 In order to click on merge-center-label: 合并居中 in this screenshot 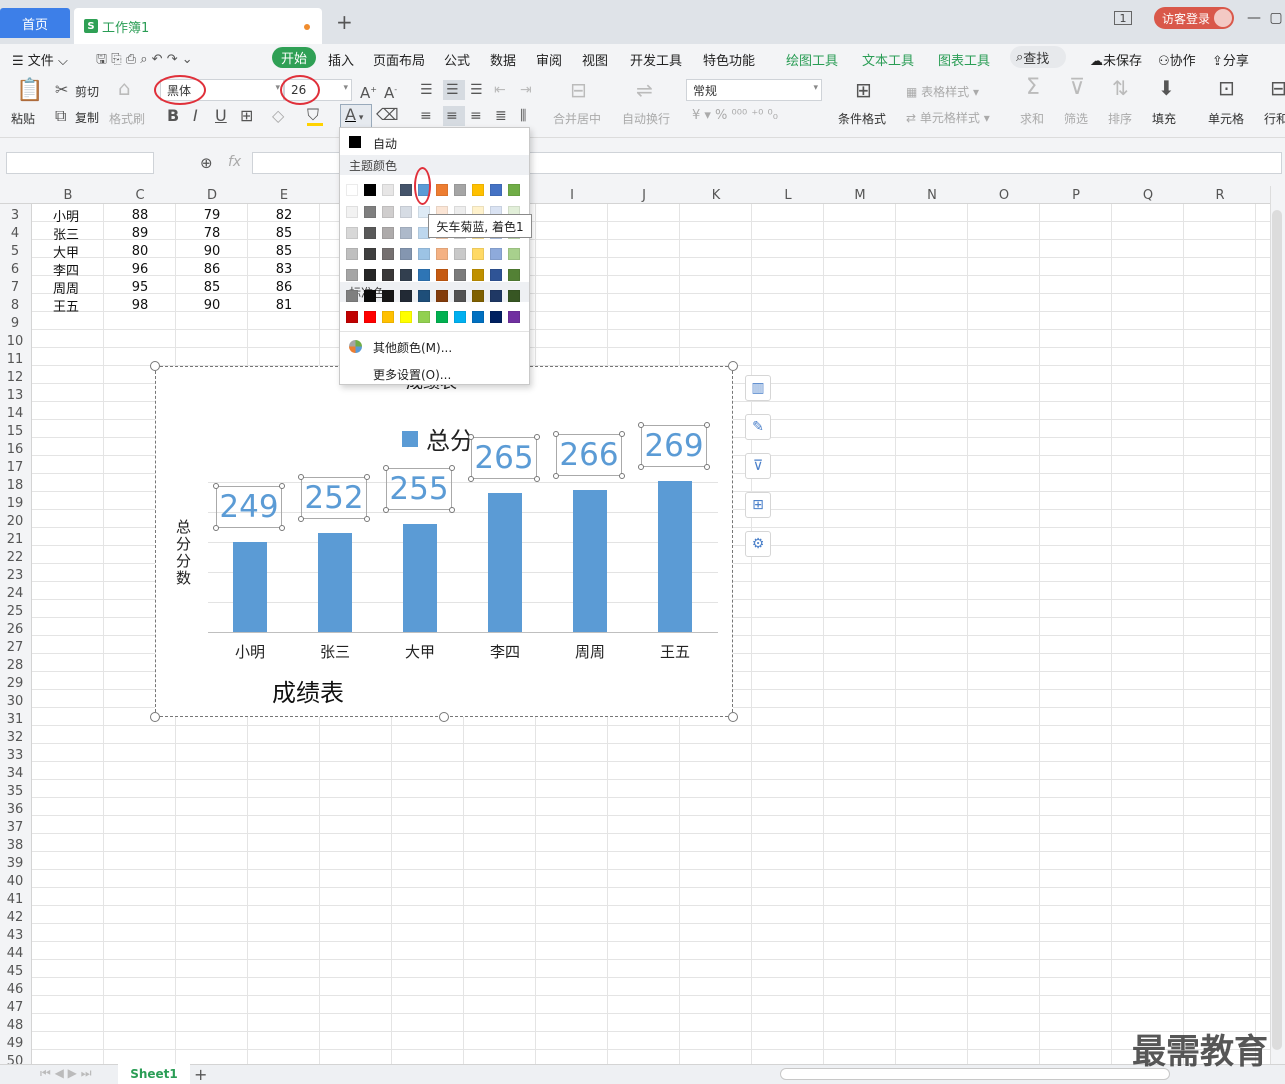, I will do `click(577, 118)`.